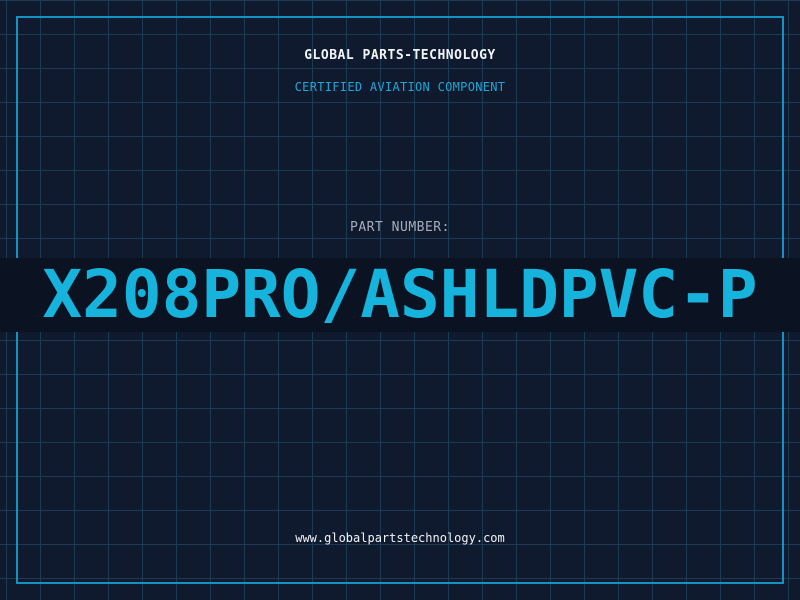  What do you see at coordinates (400, 55) in the screenshot?
I see `brand-name: GLOBAL PARTS-TECHNOLOGY` at bounding box center [400, 55].